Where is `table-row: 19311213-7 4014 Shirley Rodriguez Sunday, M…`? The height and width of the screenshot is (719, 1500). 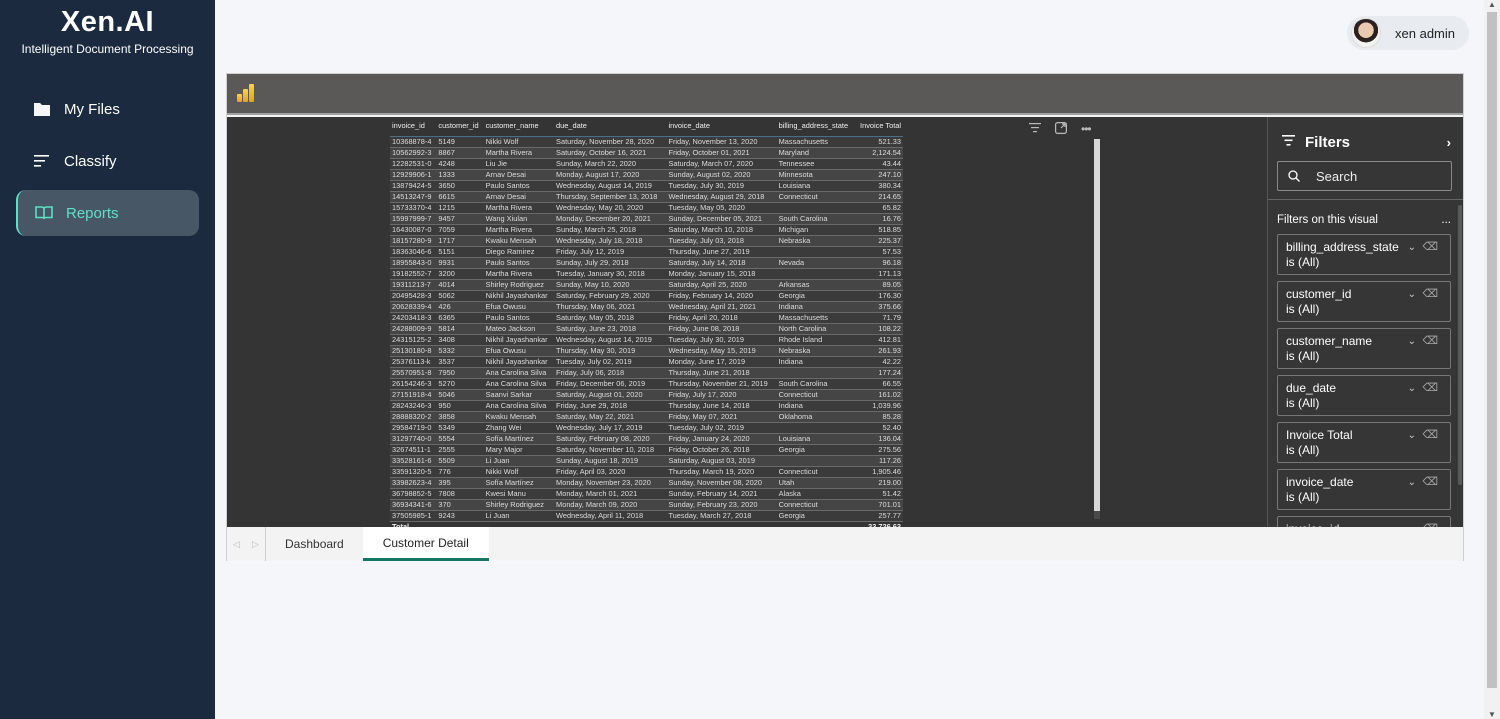 table-row: 19311213-7 4014 Shirley Rodriguez Sunday, M… is located at coordinates (646, 285).